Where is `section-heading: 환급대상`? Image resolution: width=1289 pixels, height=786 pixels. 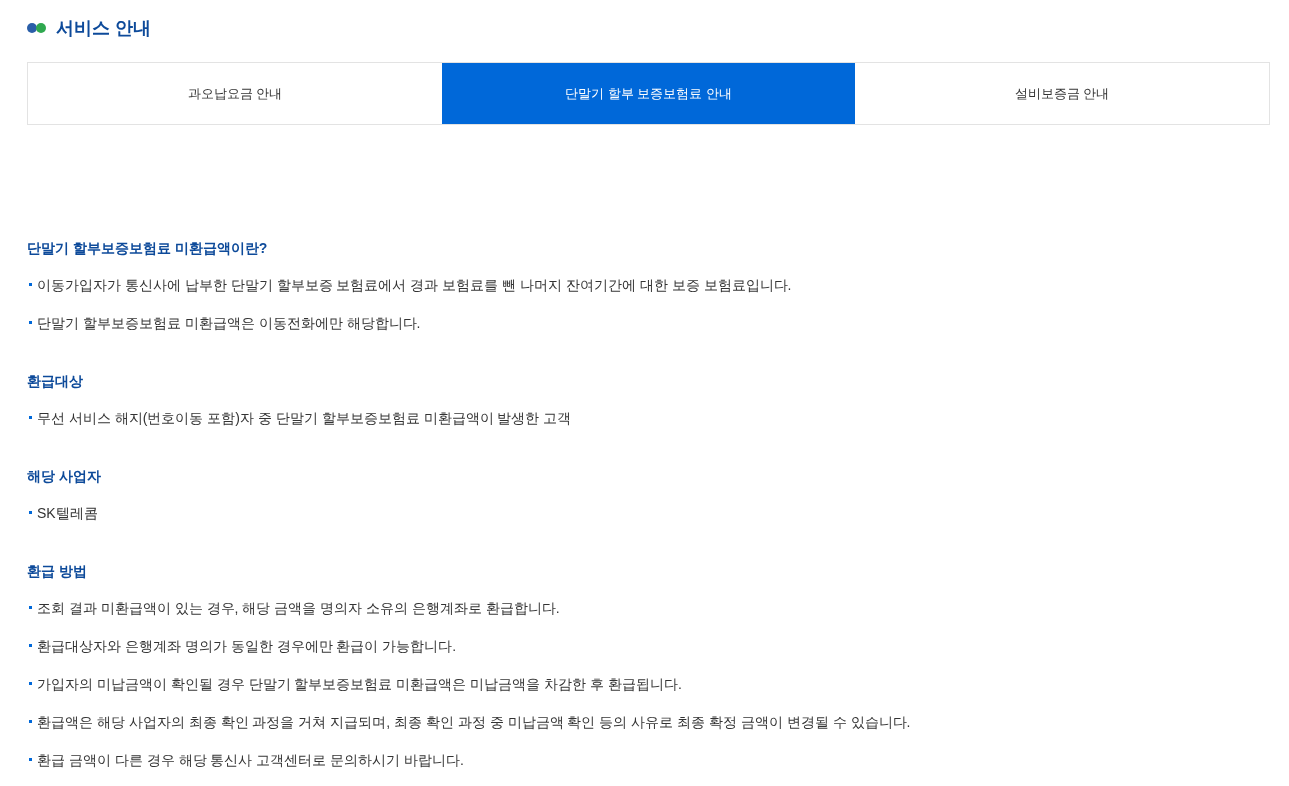 section-heading: 환급대상 is located at coordinates (55, 381).